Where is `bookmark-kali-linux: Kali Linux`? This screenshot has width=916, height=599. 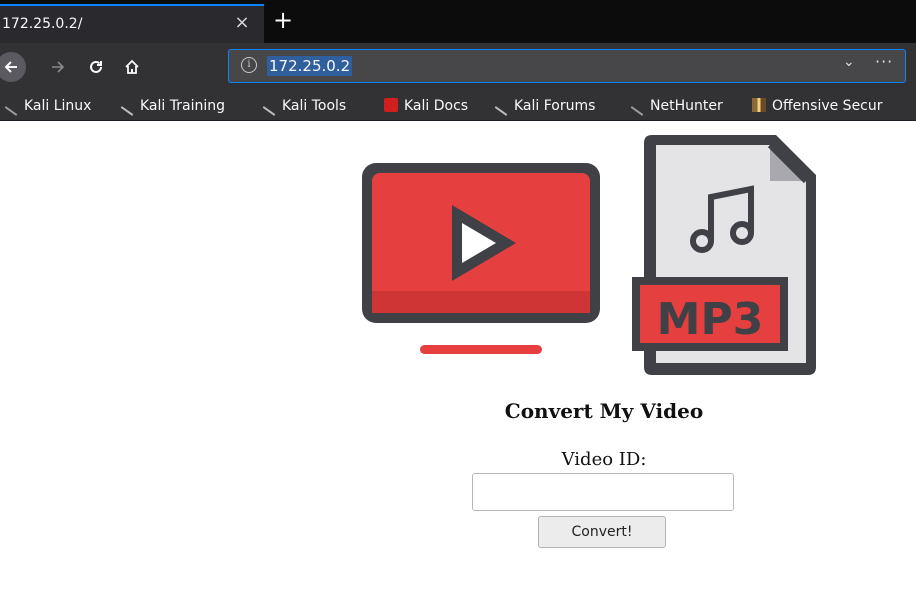
bookmark-kali-linux: Kali Linux is located at coordinates (47, 106).